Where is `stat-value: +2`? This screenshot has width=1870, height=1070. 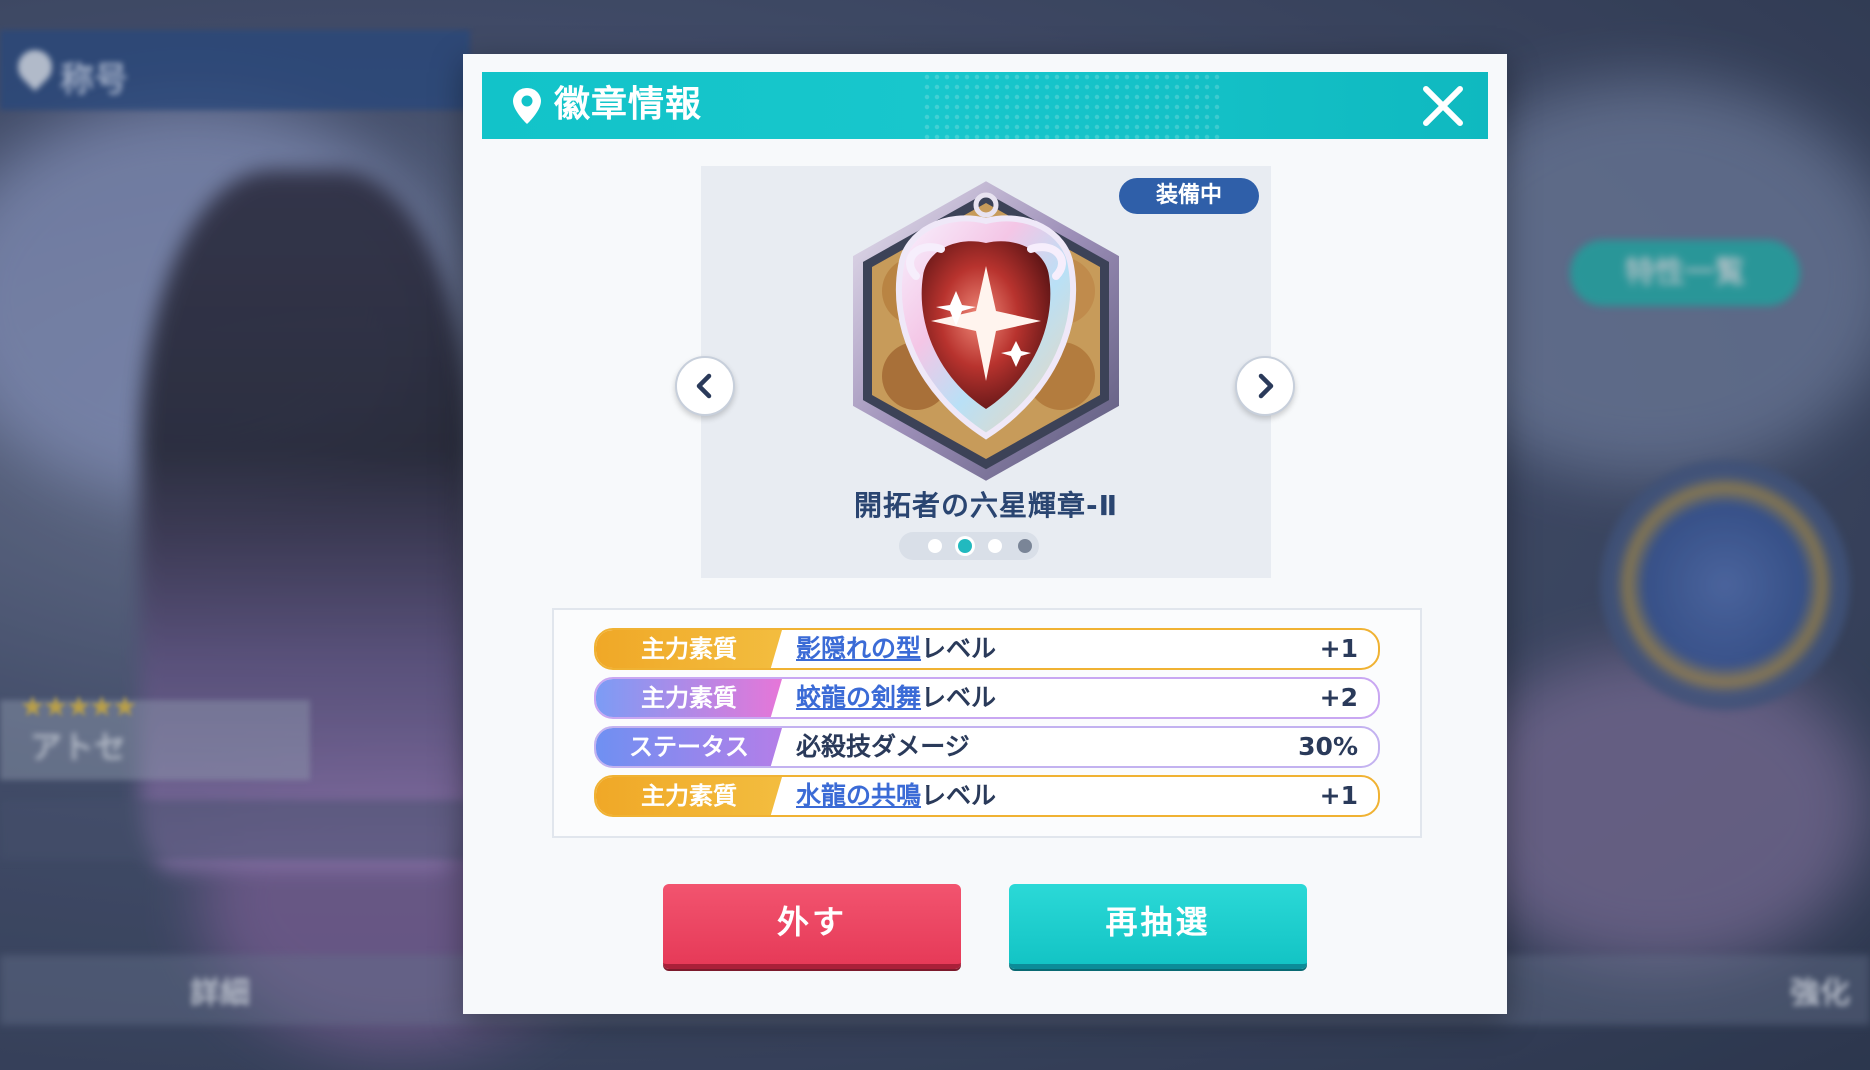 stat-value: +2 is located at coordinates (1338, 697).